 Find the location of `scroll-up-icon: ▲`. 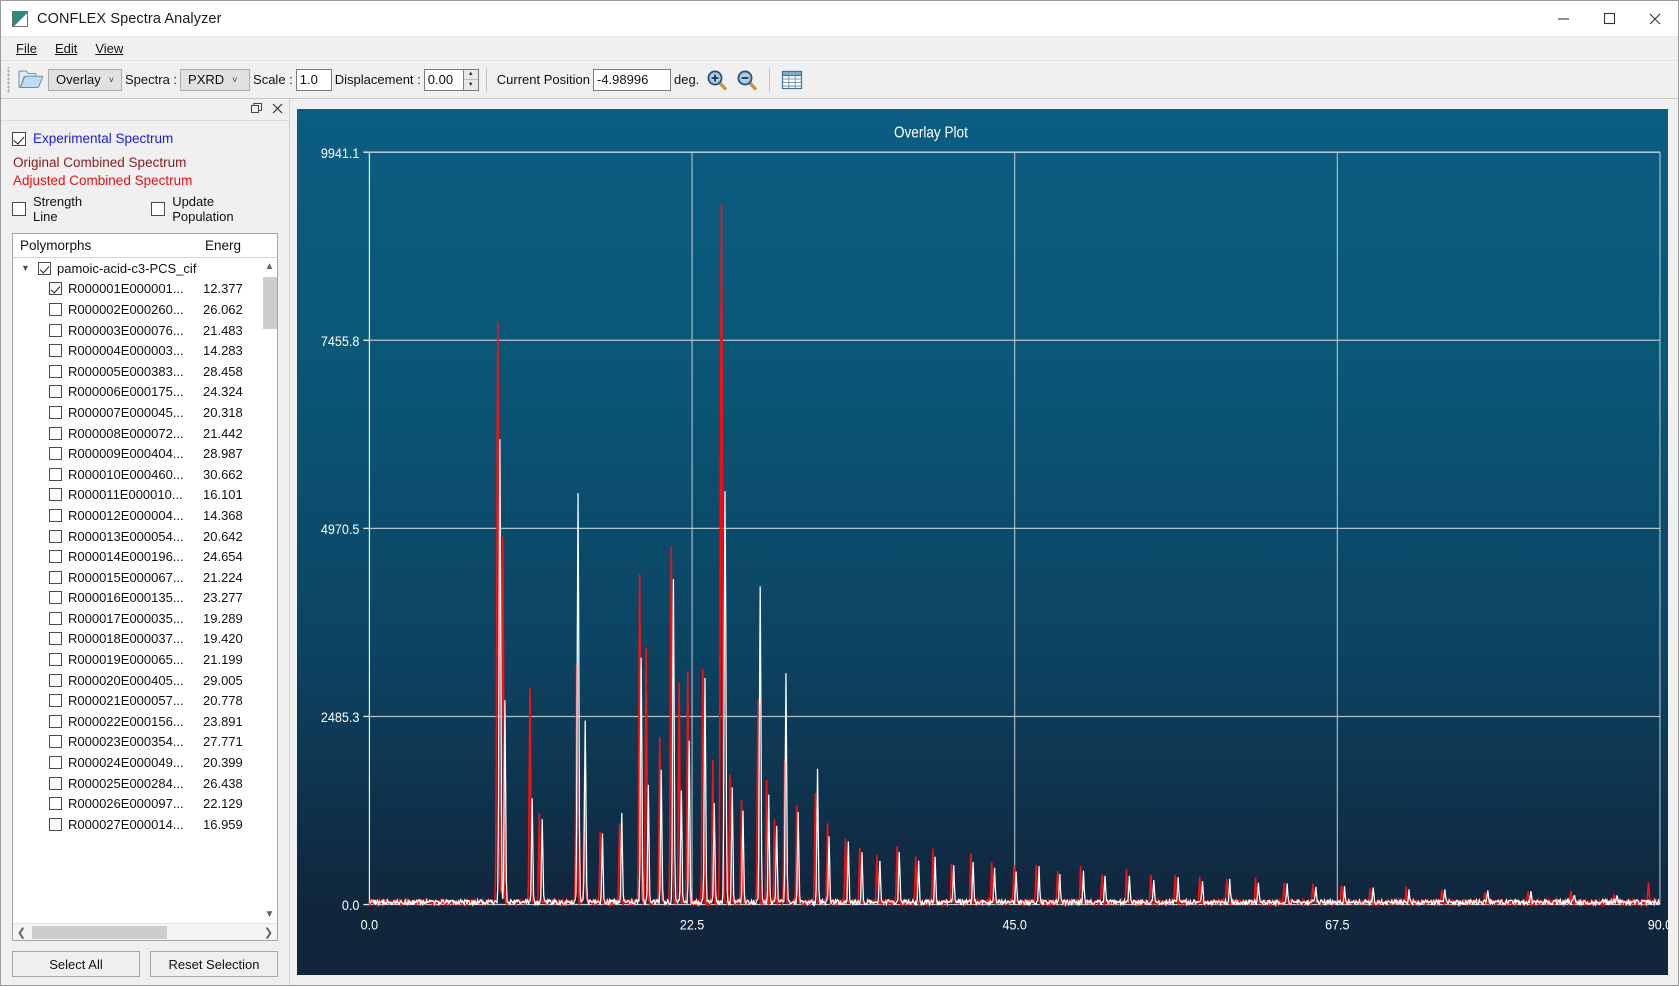

scroll-up-icon: ▲ is located at coordinates (270, 266).